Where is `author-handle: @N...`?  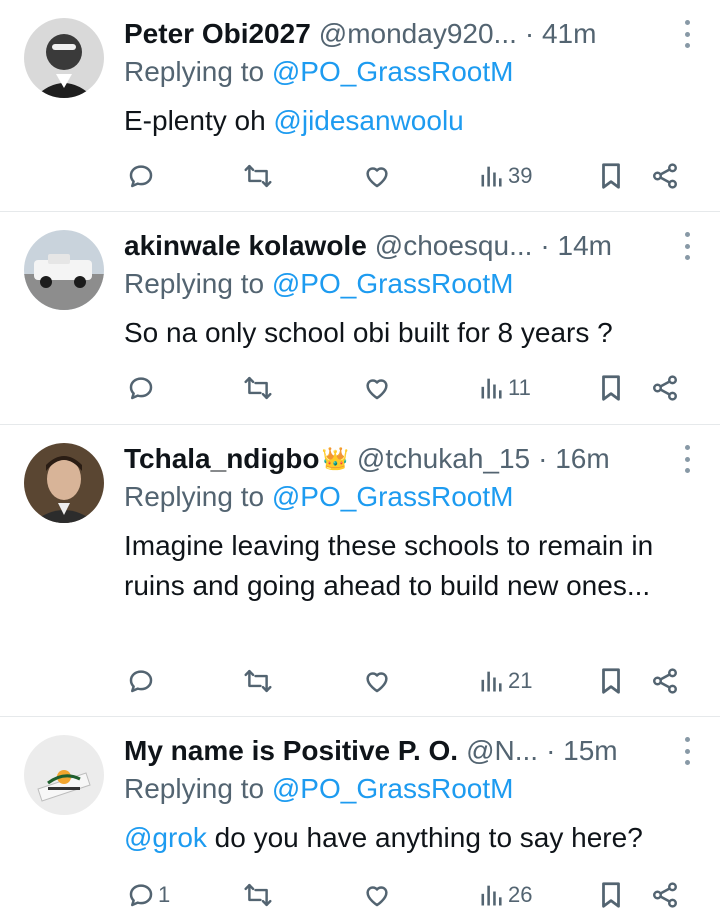 author-handle: @N... is located at coordinates (502, 751).